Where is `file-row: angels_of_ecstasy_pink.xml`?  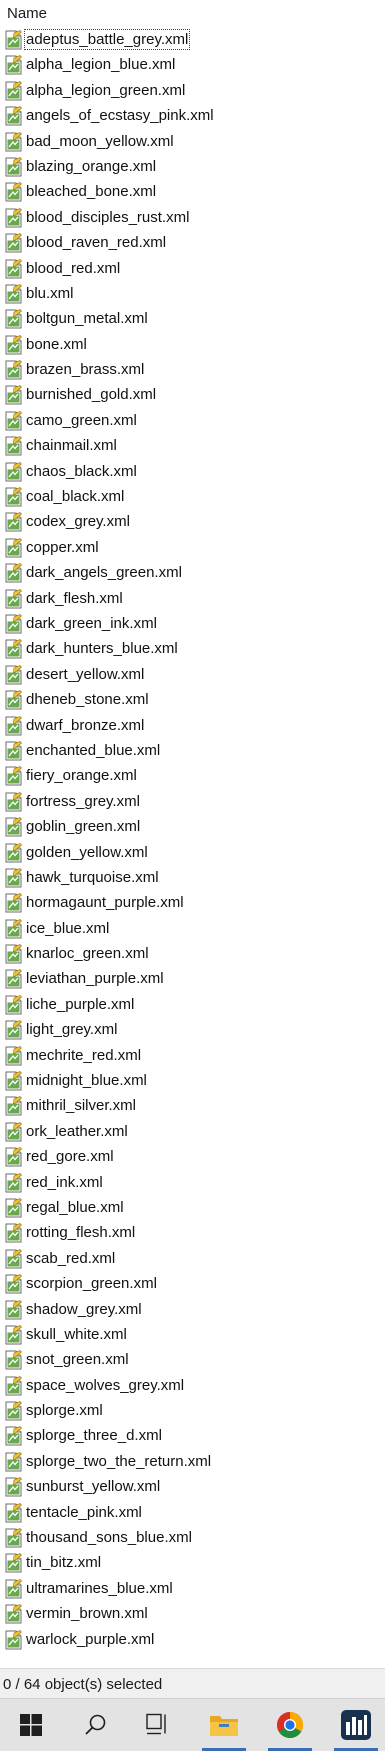
file-row: angels_of_ecstasy_pink.xml is located at coordinates (192, 115).